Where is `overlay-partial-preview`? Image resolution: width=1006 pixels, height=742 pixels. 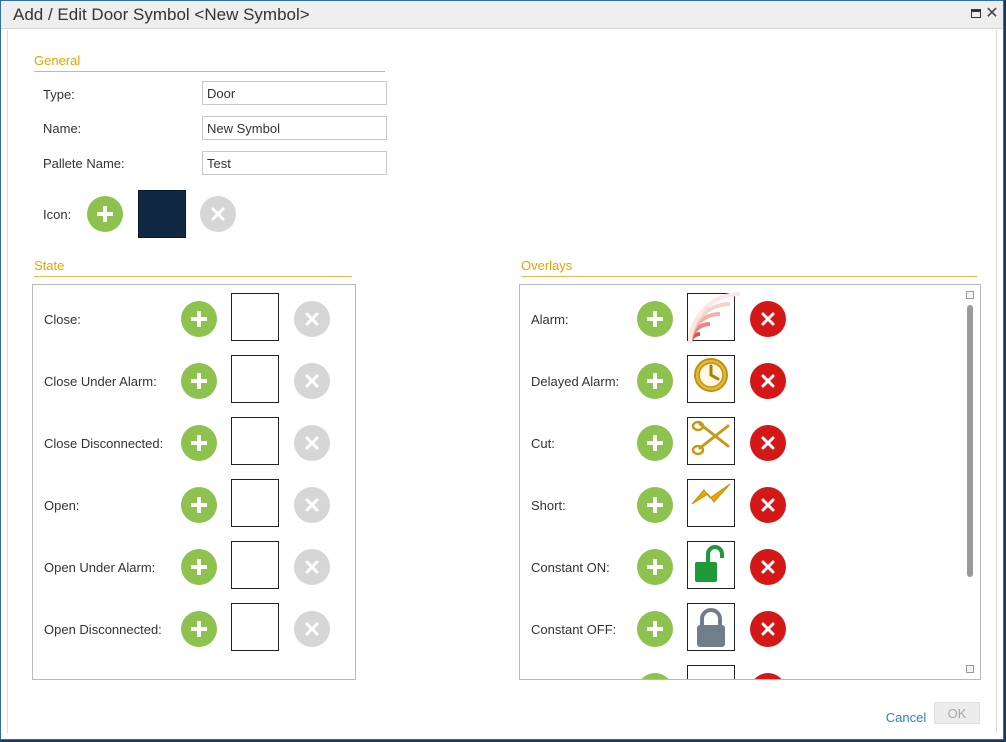 overlay-partial-preview is located at coordinates (711, 672).